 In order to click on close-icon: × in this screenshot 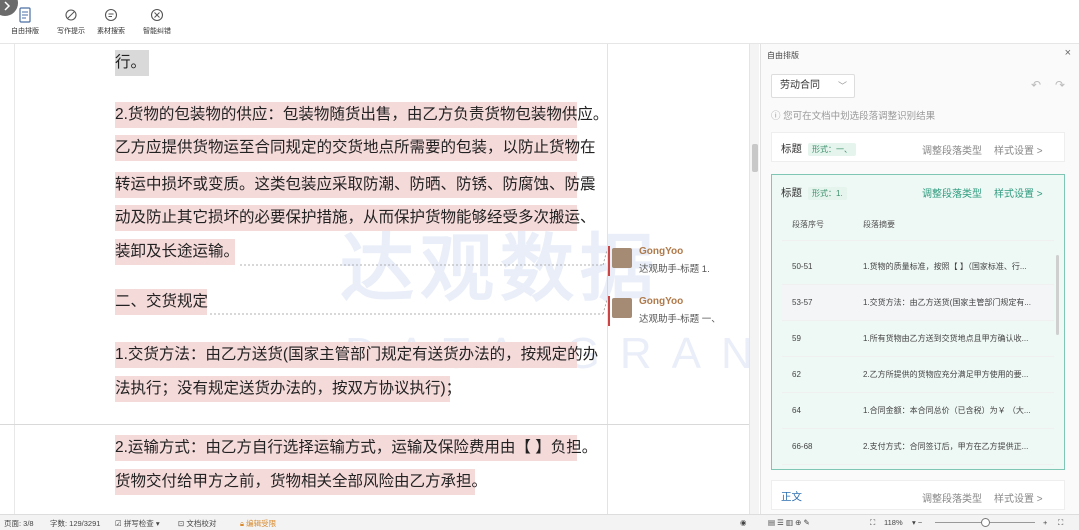, I will do `click(1068, 53)`.